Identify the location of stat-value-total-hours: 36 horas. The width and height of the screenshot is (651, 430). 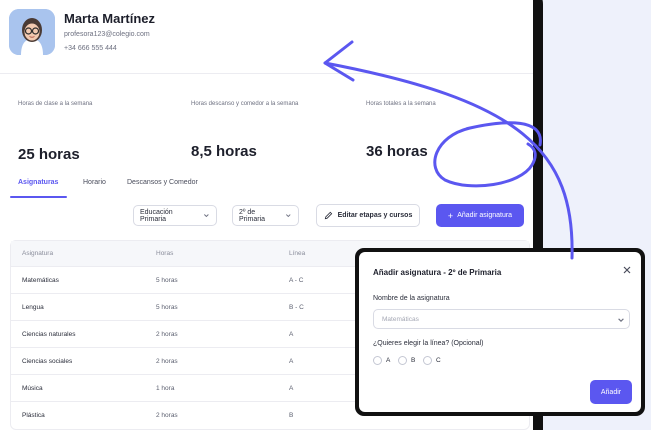
(397, 151).